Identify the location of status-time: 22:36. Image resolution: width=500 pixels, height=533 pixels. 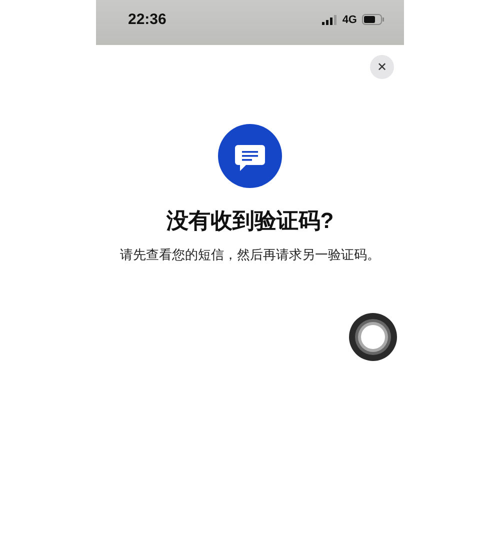
(147, 19).